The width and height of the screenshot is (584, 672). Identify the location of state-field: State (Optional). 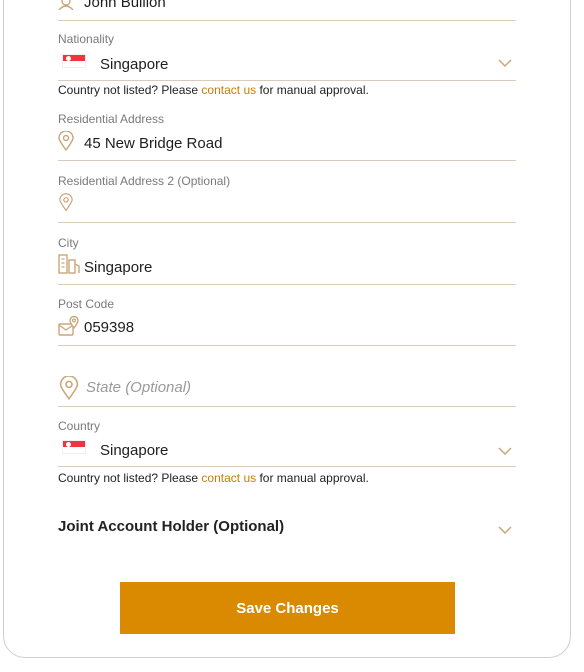
(287, 383).